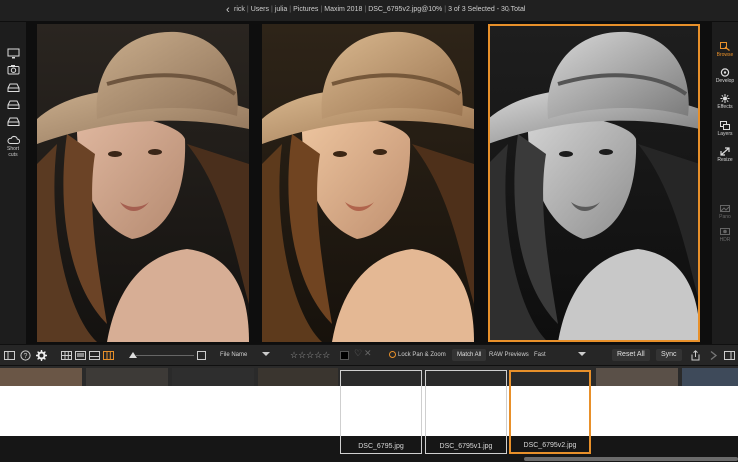 The height and width of the screenshot is (462, 738). I want to click on module-hdr-label: HDR, so click(725, 240).